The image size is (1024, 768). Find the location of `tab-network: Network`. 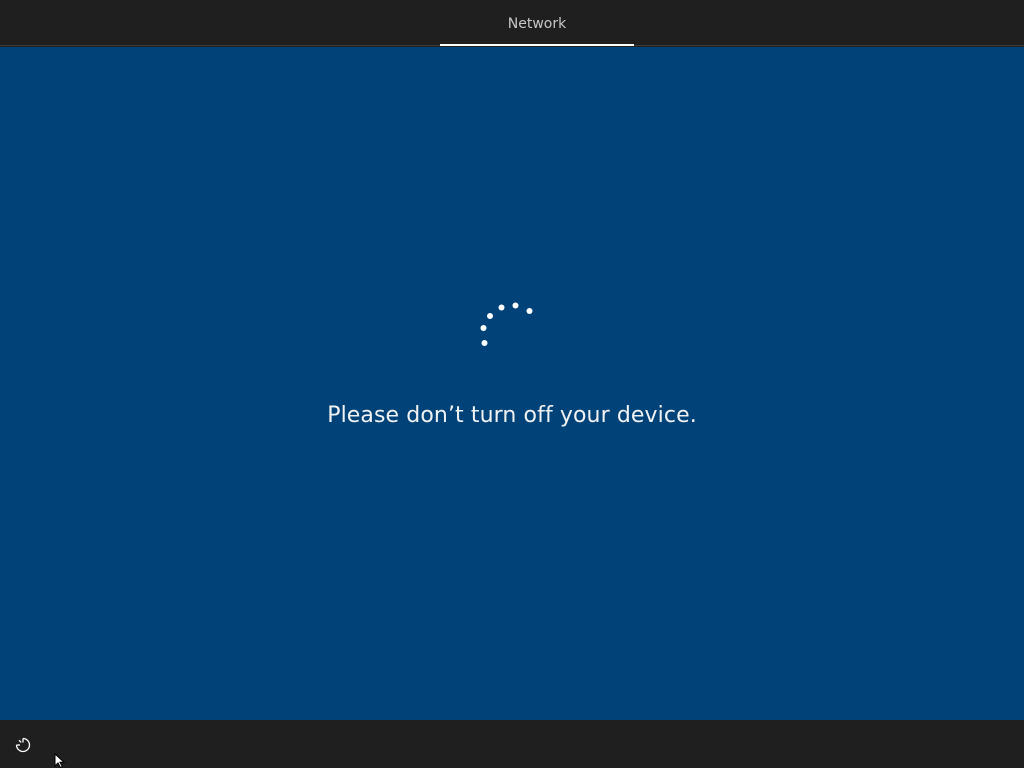

tab-network: Network is located at coordinates (537, 24).